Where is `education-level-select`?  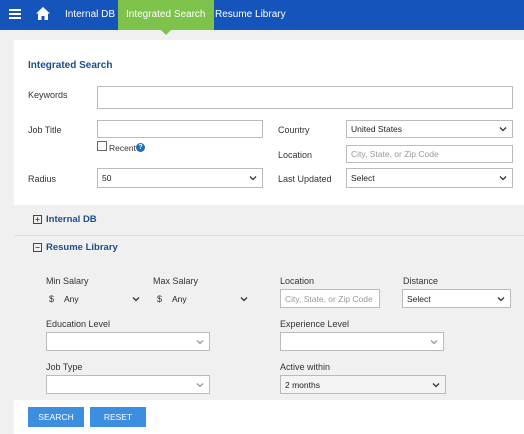 education-level-select is located at coordinates (128, 341).